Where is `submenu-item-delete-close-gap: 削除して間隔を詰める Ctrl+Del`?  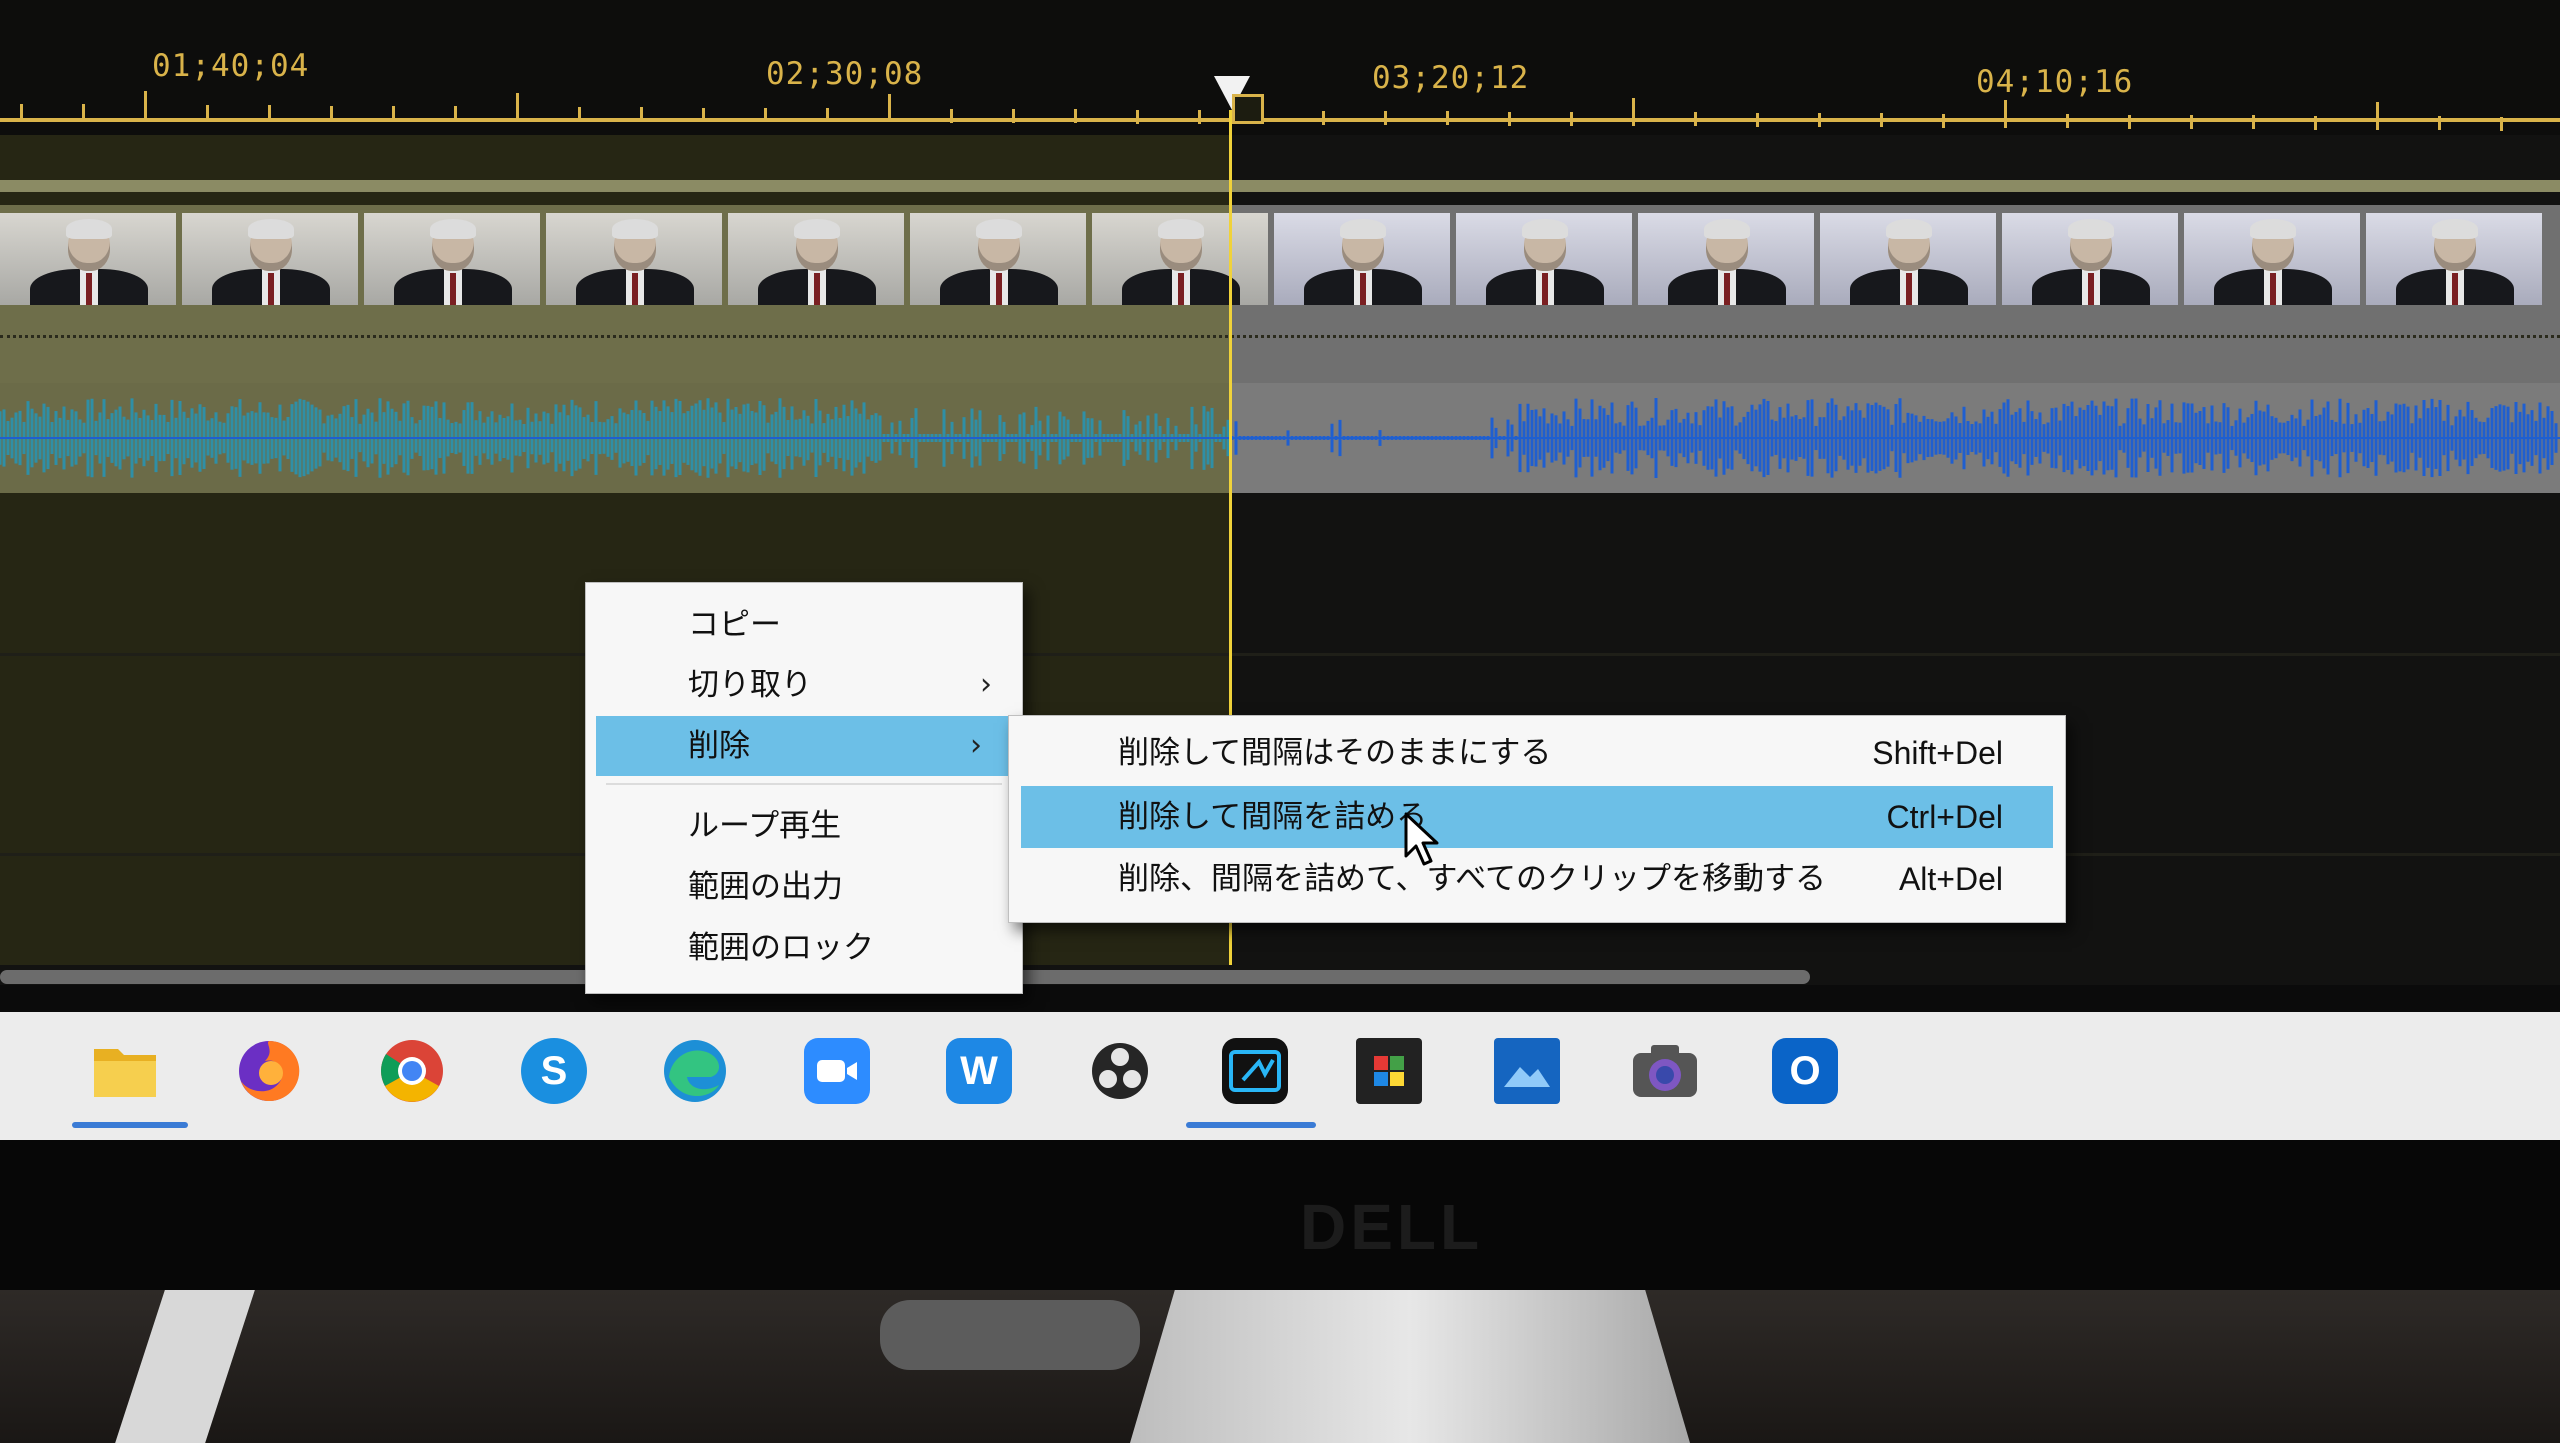
submenu-item-delete-close-gap: 削除して間隔を詰める Ctrl+Del is located at coordinates (1537, 817).